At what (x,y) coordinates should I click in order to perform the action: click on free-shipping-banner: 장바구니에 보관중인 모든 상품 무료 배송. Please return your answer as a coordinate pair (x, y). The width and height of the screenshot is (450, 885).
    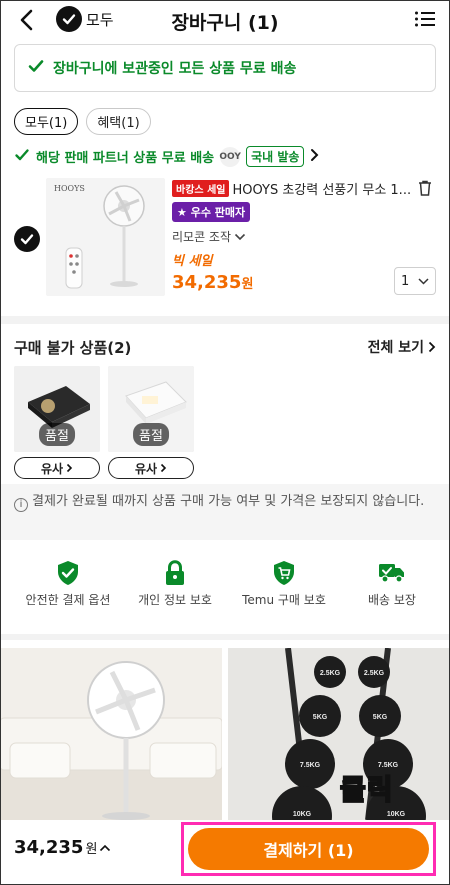
    Looking at the image, I should click on (225, 68).